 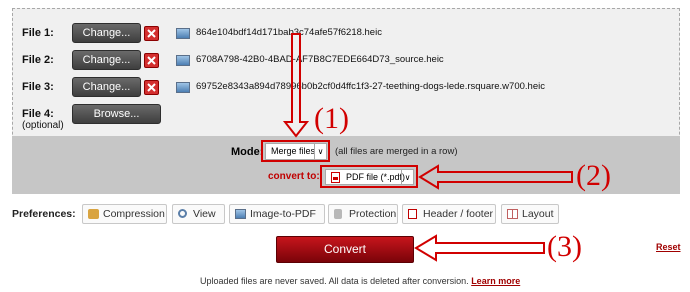 I want to click on image-to-pdf-button: Image-to-PDF, so click(x=277, y=214).